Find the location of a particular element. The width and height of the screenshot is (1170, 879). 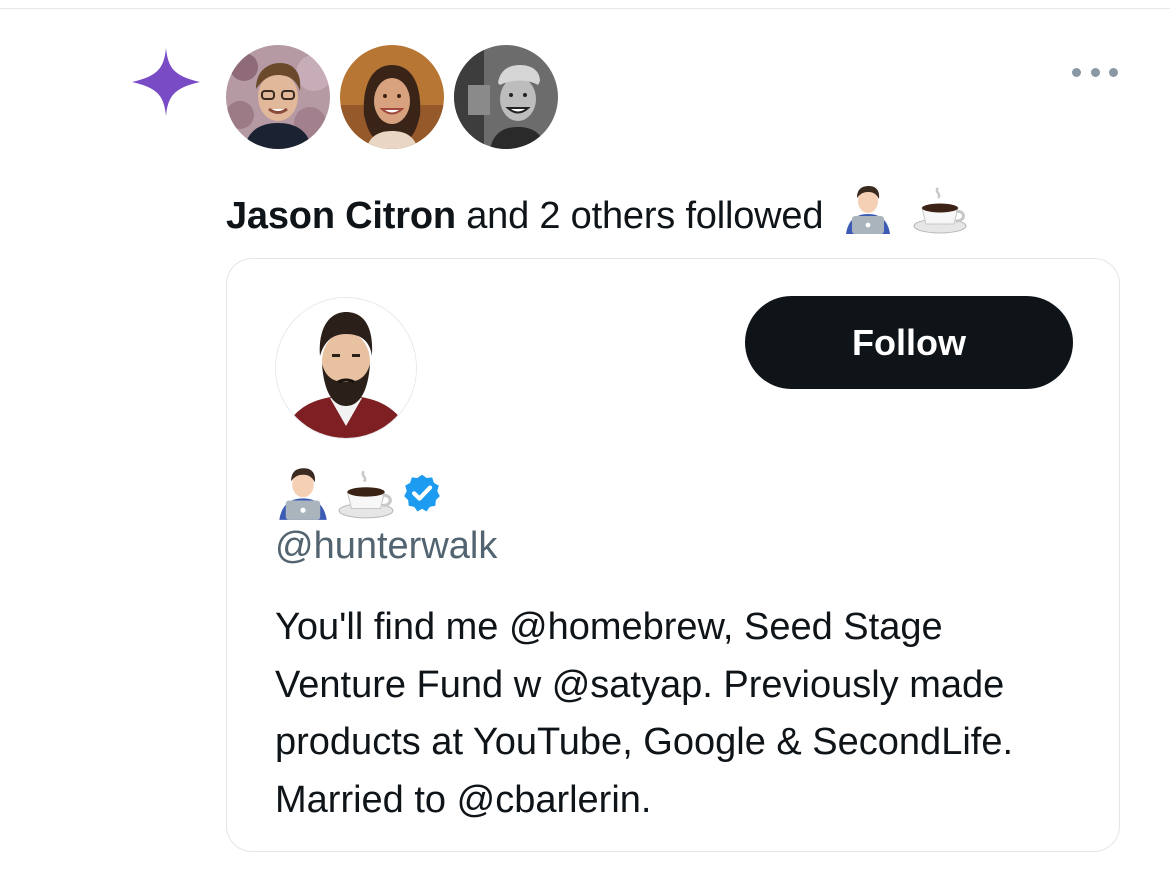

profile-avatar is located at coordinates (346, 368).